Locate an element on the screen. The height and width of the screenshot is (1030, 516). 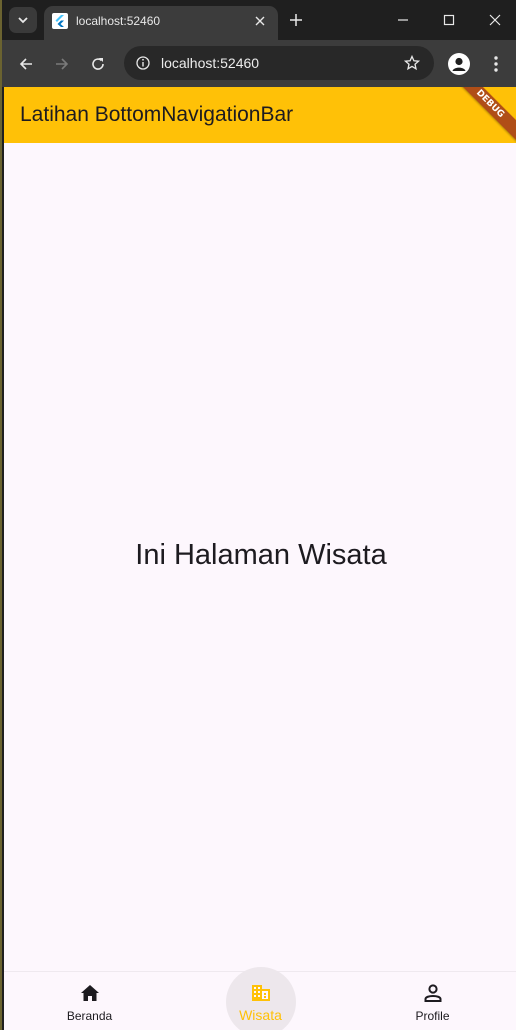
bookmark-star-icon is located at coordinates (412, 63).